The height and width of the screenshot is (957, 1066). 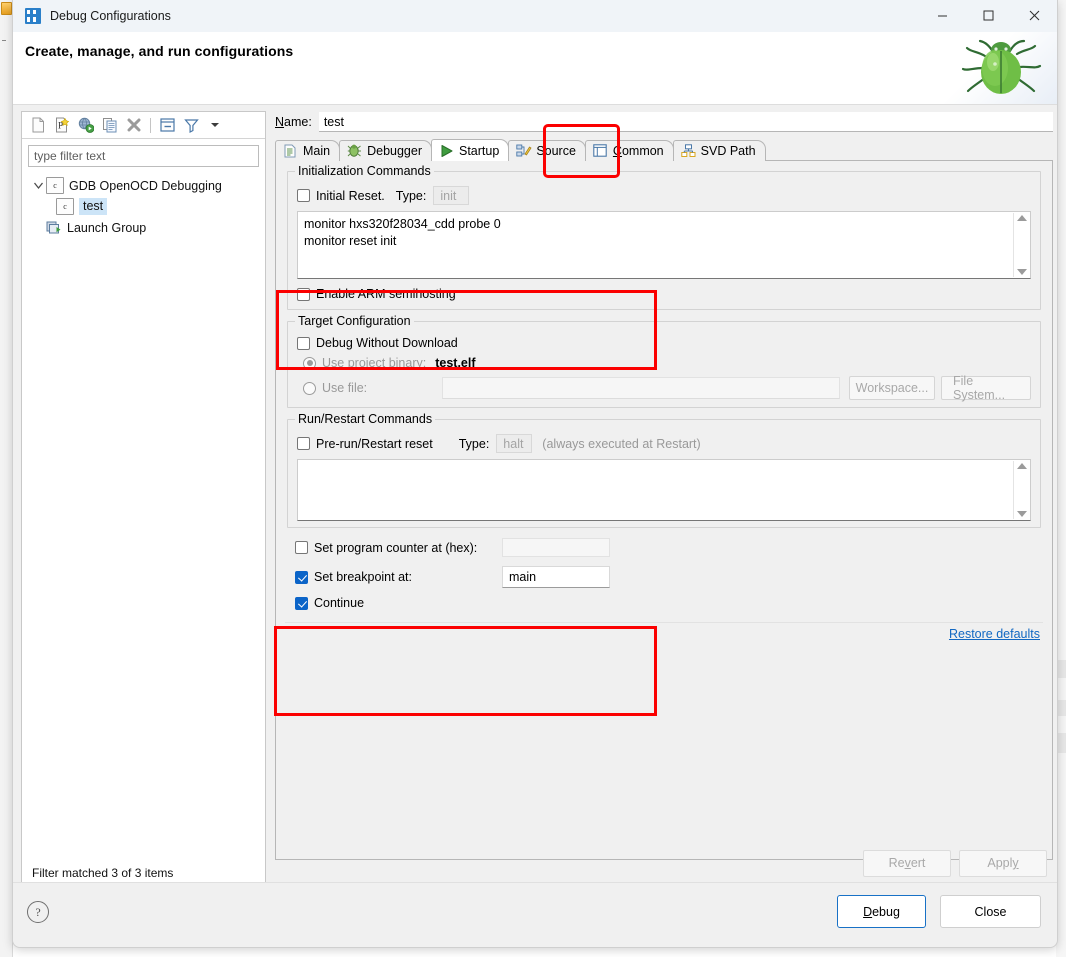 I want to click on tree-toolbar: P, so click(x=143, y=125).